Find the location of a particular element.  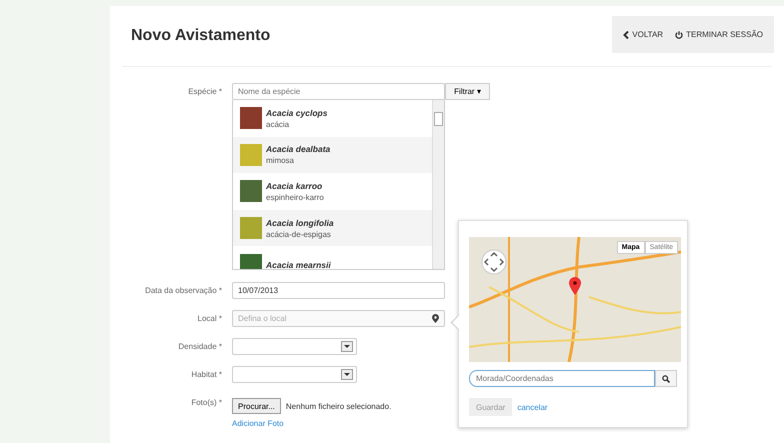

date-field: 10/07/2013 is located at coordinates (338, 290).